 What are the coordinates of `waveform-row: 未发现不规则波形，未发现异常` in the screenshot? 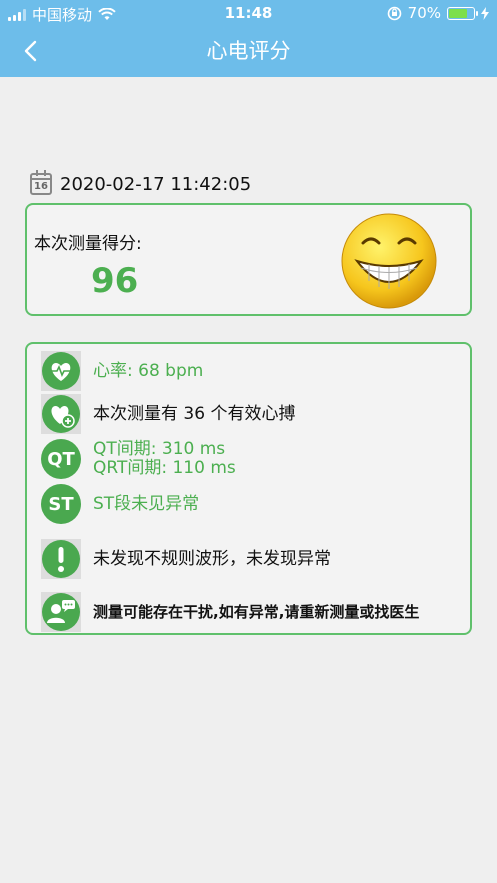 It's located at (251, 559).